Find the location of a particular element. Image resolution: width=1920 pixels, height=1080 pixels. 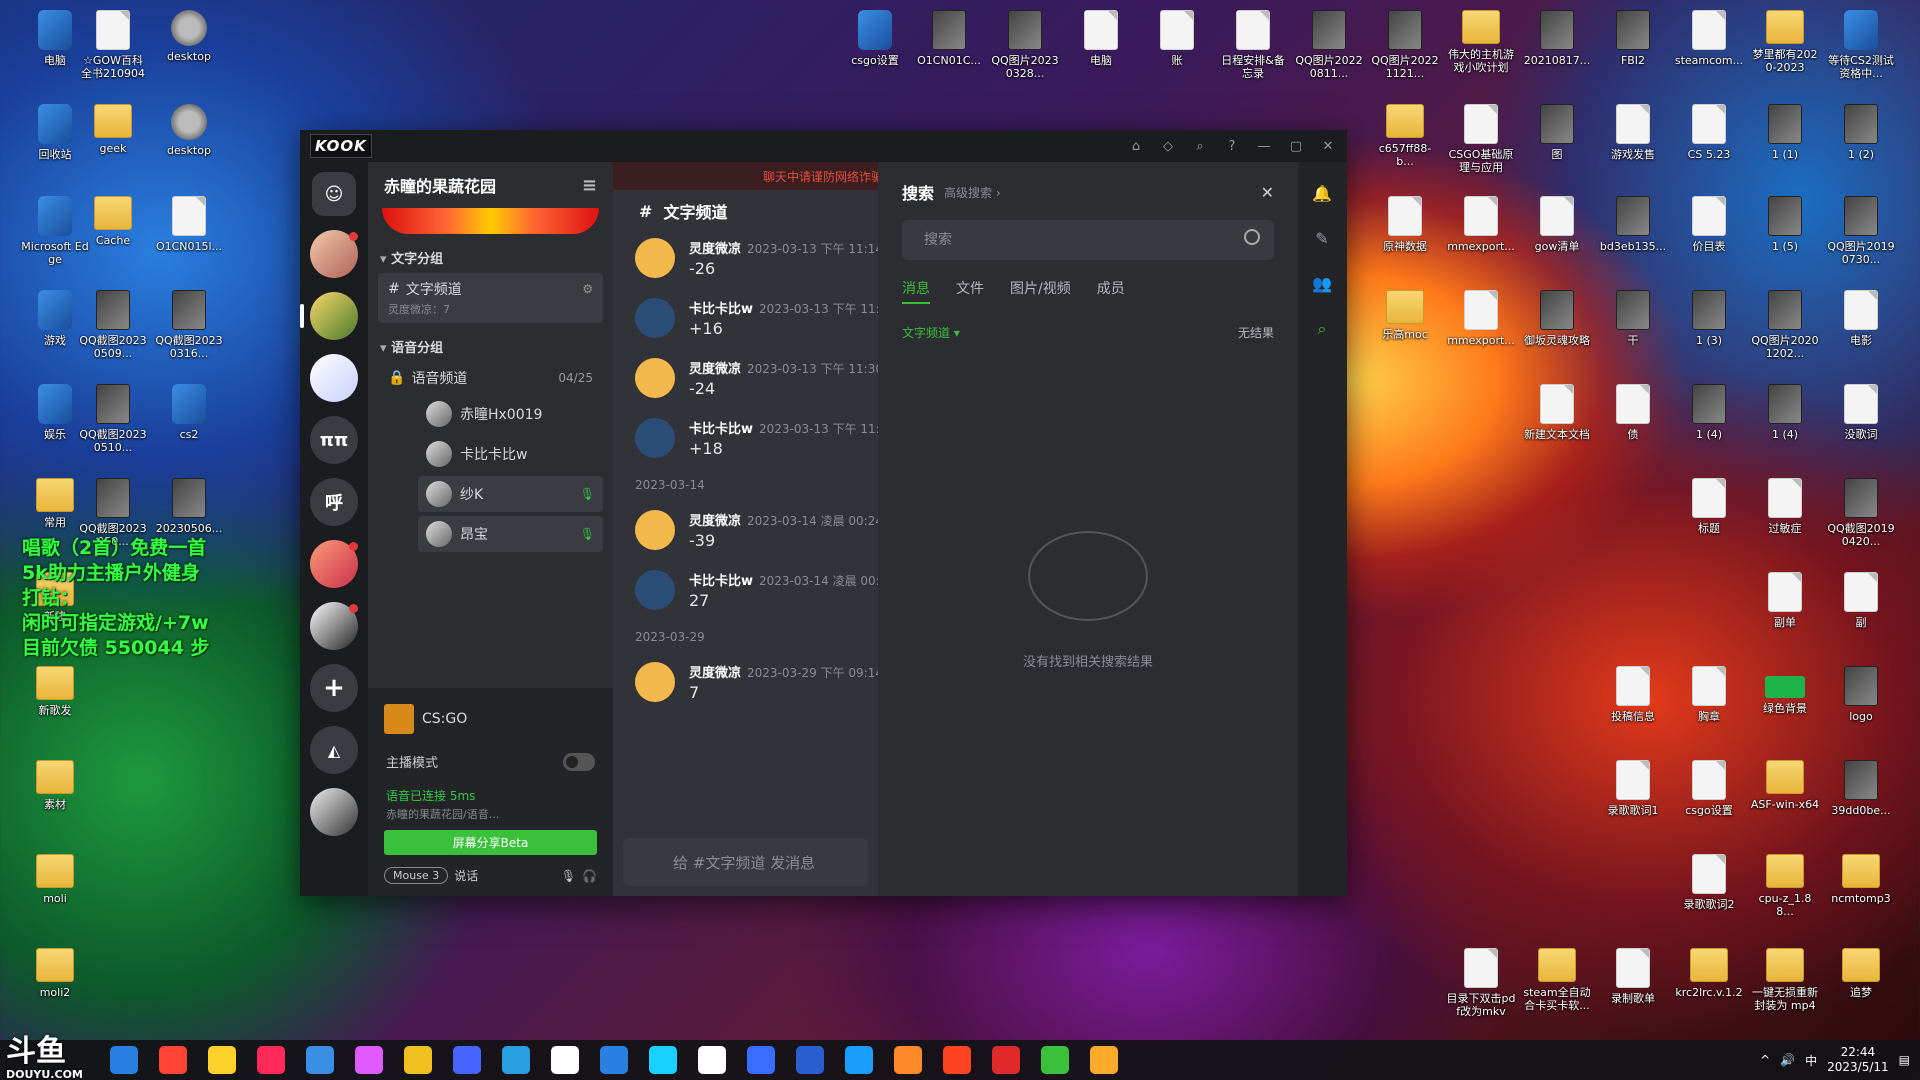

desktop-icon: desktop is located at coordinates (189, 130).